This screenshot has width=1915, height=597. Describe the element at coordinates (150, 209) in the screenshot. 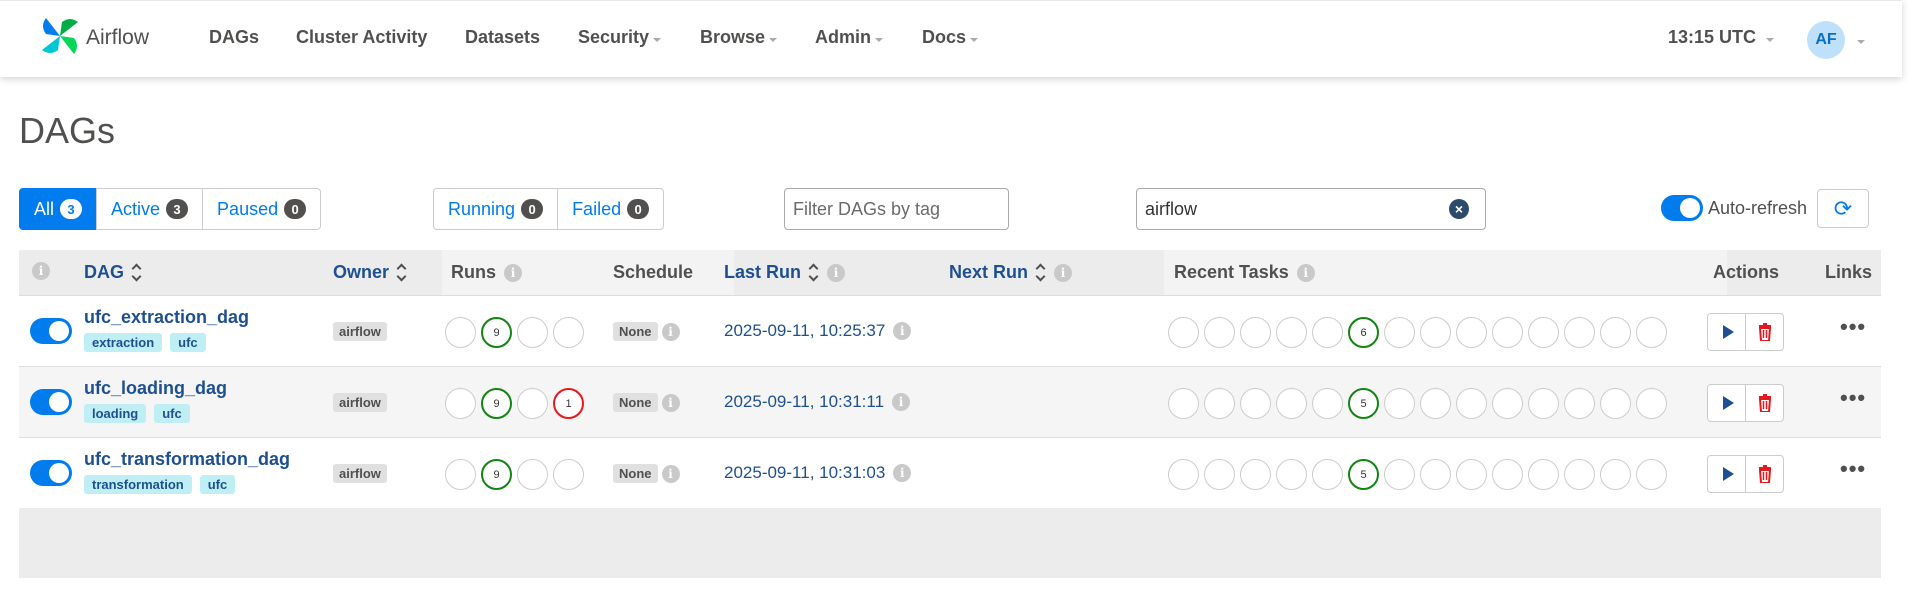

I see `filter-active-button: Active 3` at that location.